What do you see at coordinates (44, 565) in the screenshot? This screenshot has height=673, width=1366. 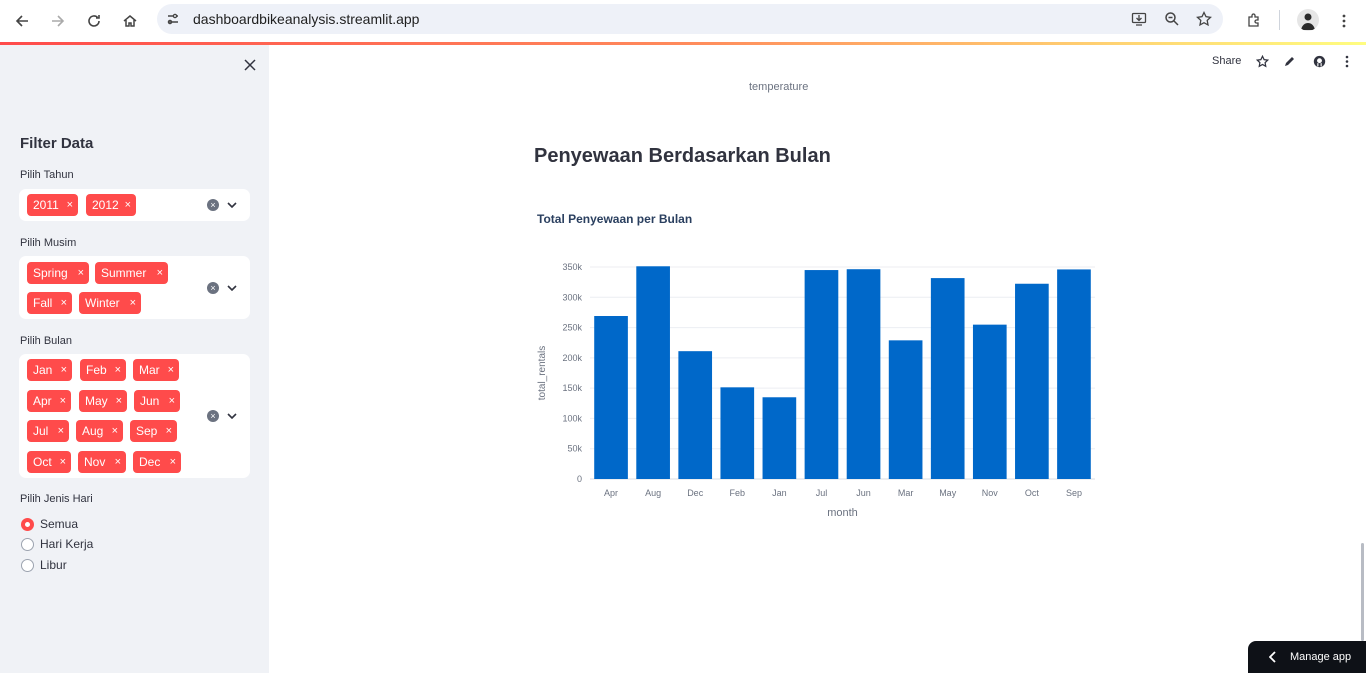 I see `radio-option-libur: Libur` at bounding box center [44, 565].